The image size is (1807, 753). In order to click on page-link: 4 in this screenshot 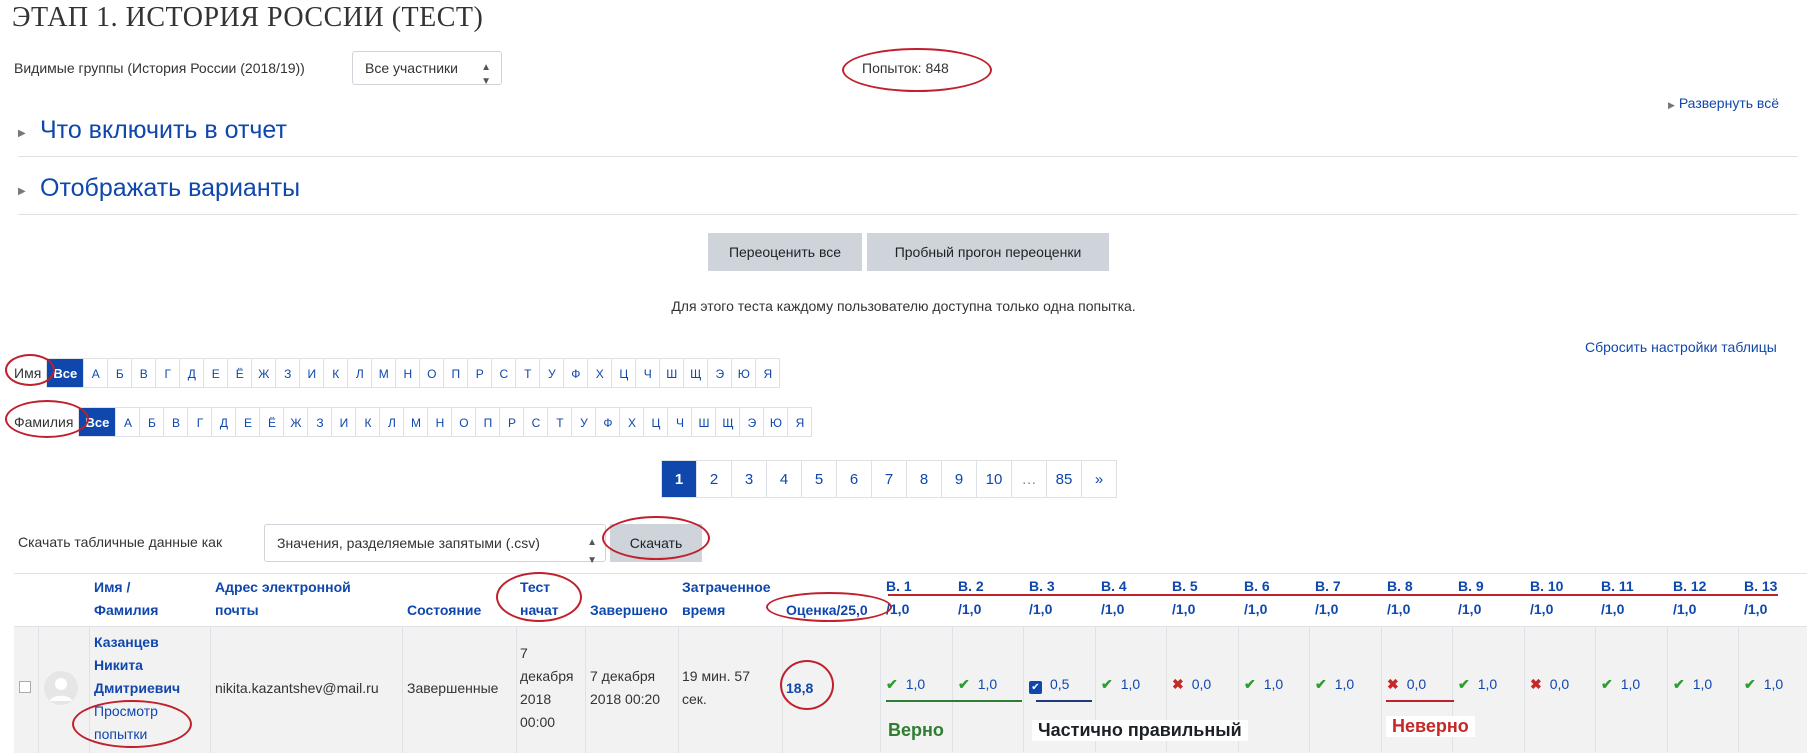, I will do `click(784, 479)`.